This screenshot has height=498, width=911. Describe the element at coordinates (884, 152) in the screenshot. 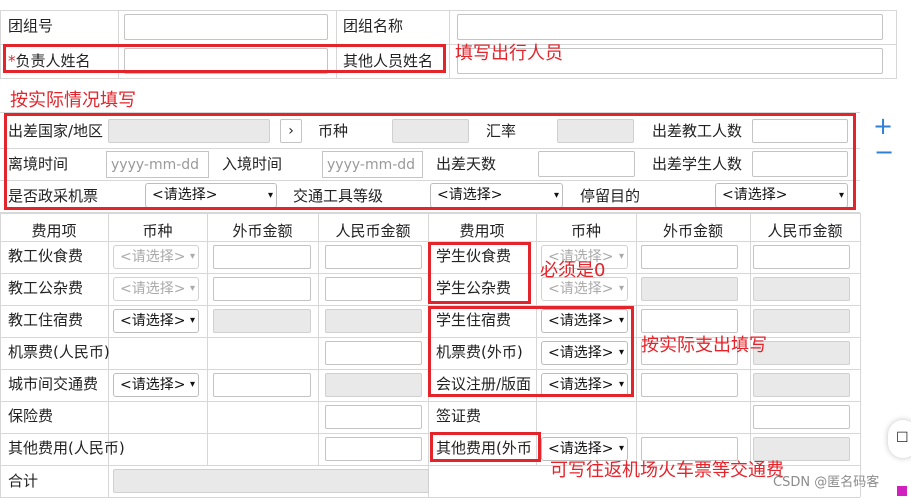

I see `remove-row-icon: −` at that location.